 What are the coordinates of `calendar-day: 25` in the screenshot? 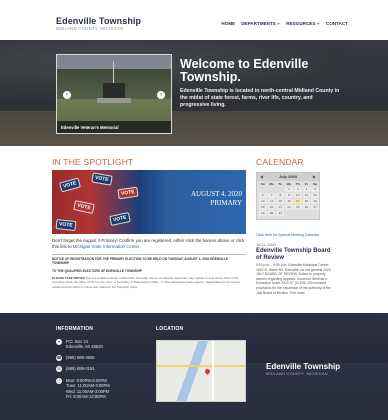 It's located at (297, 207).